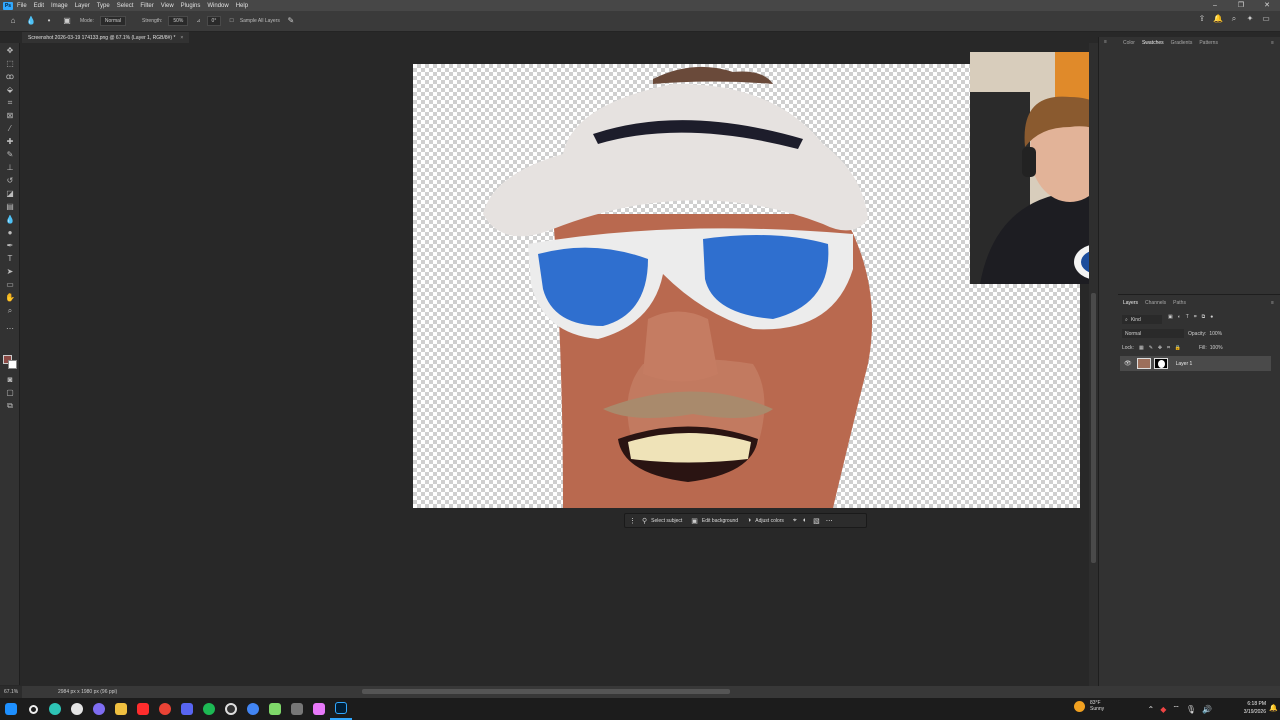  What do you see at coordinates (11, 709) in the screenshot?
I see `start-button` at bounding box center [11, 709].